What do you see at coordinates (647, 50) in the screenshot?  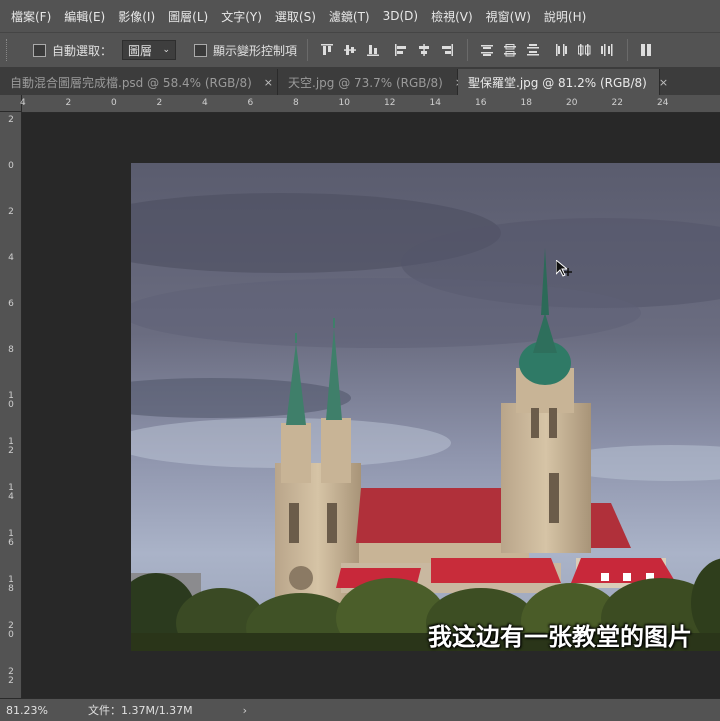 I see `auto-align-icon` at bounding box center [647, 50].